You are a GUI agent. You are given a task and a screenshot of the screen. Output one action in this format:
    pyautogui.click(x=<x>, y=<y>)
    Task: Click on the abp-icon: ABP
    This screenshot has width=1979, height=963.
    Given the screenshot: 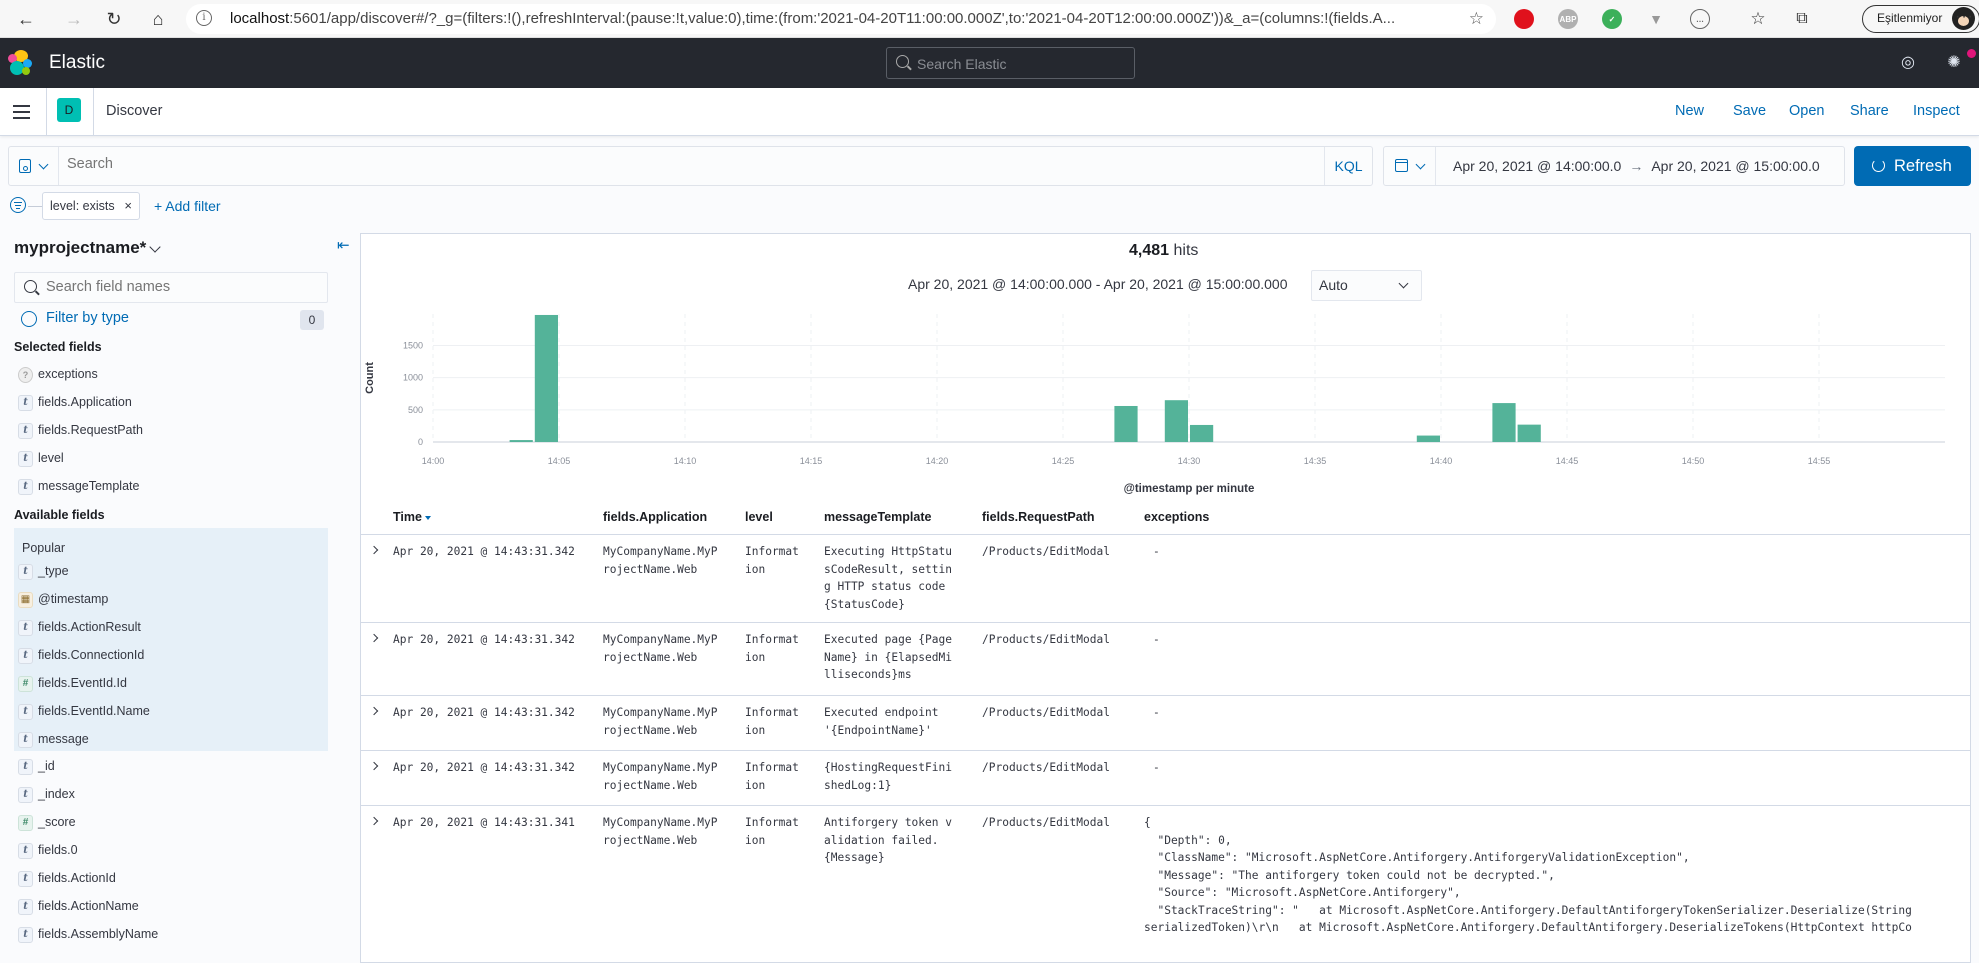 What is the action you would take?
    pyautogui.click(x=1568, y=19)
    